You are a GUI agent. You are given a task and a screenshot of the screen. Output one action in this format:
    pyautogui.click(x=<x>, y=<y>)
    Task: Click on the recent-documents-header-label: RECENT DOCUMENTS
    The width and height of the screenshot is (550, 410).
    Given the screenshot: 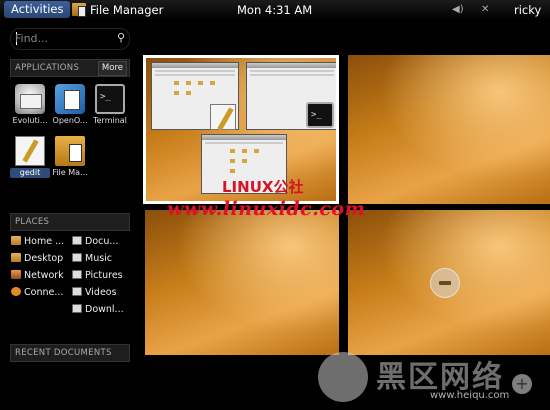 What is the action you would take?
    pyautogui.click(x=63, y=353)
    